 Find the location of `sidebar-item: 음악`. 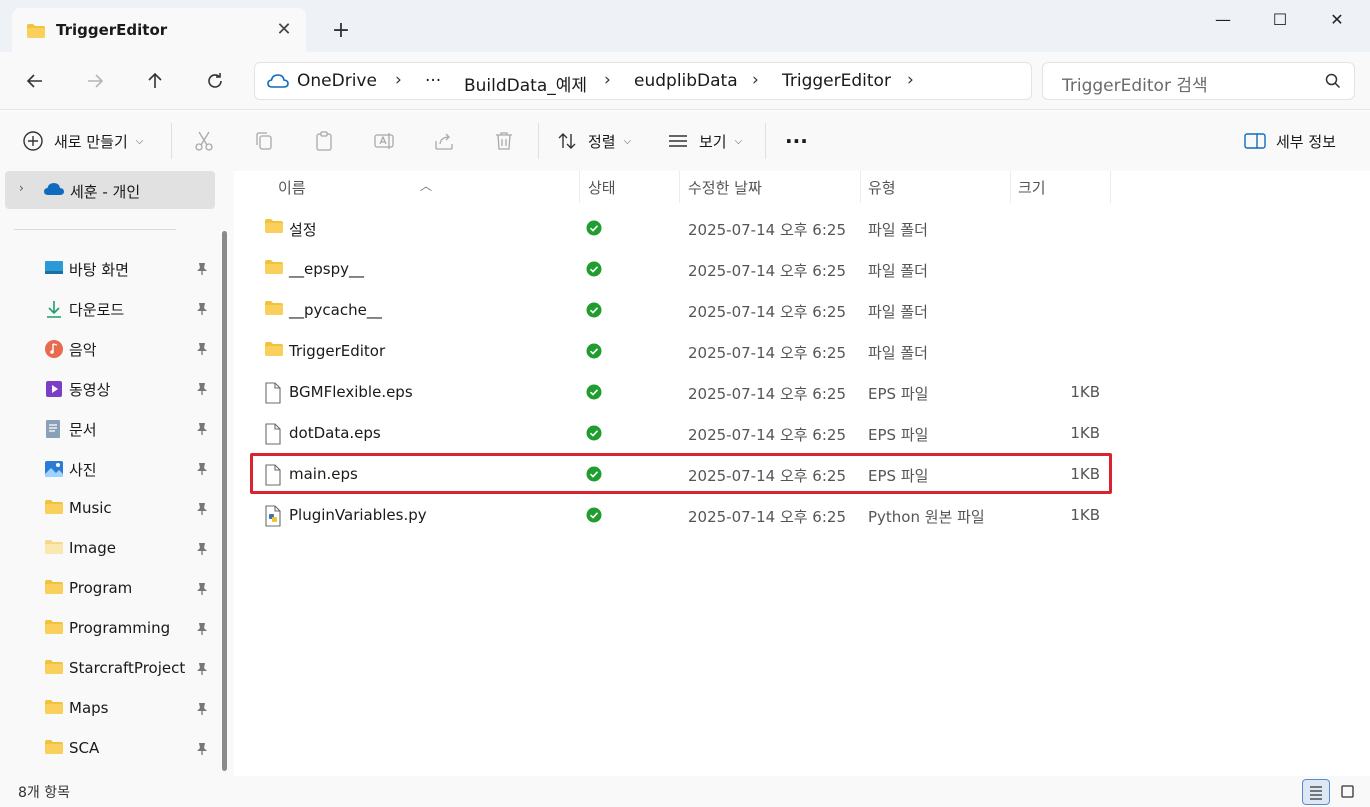

sidebar-item: 음악 is located at coordinates (110, 349).